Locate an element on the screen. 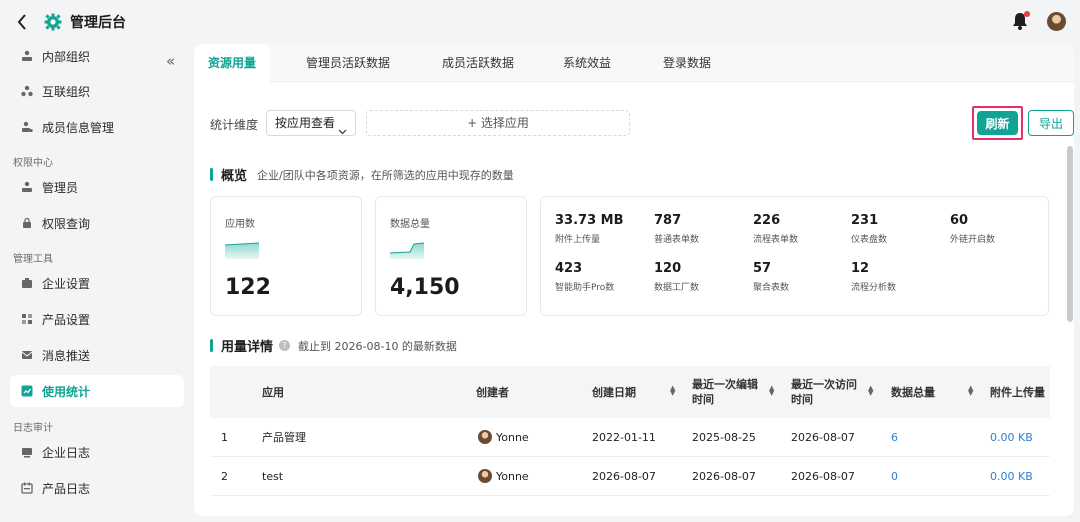  back-arrow-icon is located at coordinates (22, 22).